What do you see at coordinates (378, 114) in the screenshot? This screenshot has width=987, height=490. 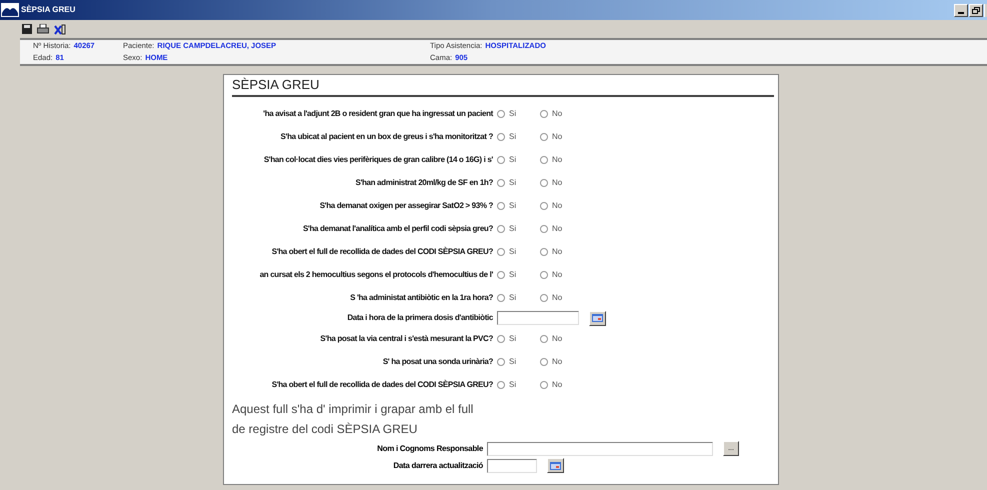 I see `question-label: 'ha avisat a l'adjunt 2B o resident gran que ha ingressat un pacient` at bounding box center [378, 114].